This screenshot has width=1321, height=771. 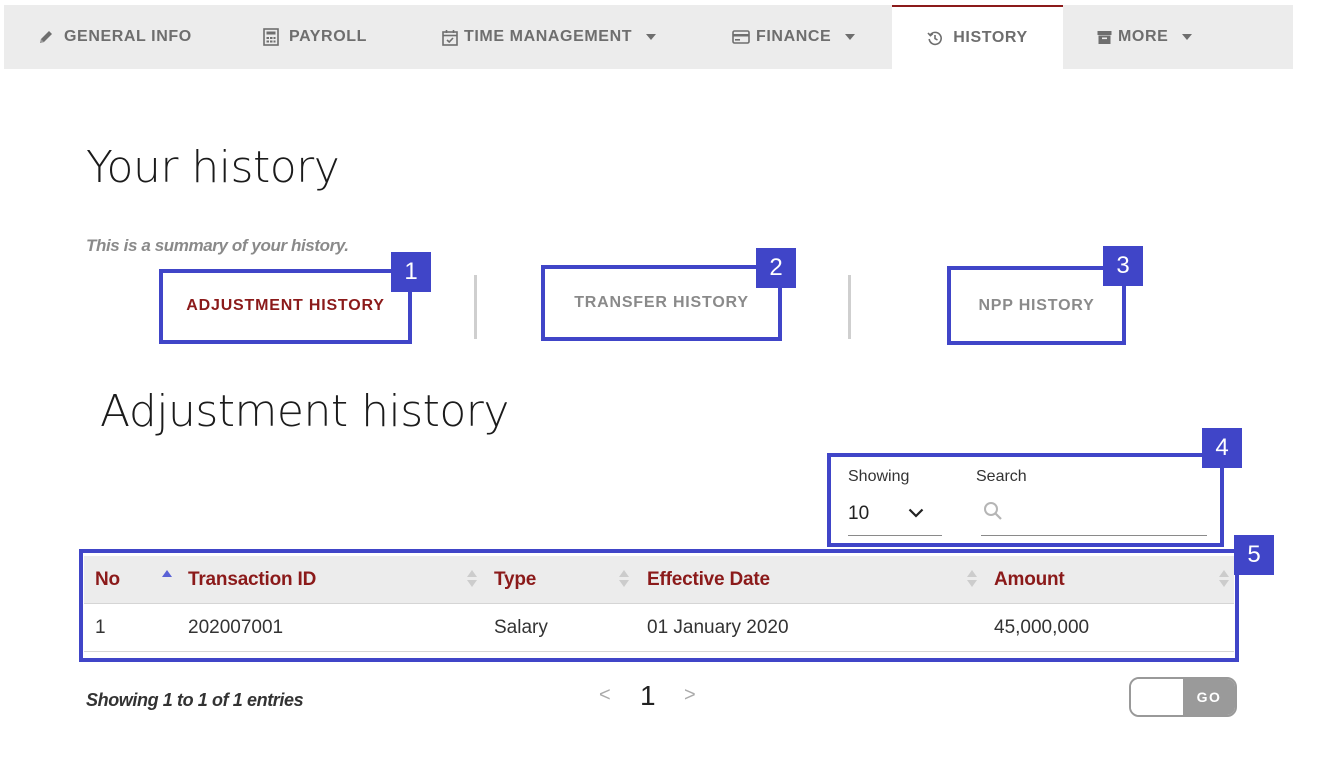 What do you see at coordinates (935, 38) in the screenshot?
I see `history-icon` at bounding box center [935, 38].